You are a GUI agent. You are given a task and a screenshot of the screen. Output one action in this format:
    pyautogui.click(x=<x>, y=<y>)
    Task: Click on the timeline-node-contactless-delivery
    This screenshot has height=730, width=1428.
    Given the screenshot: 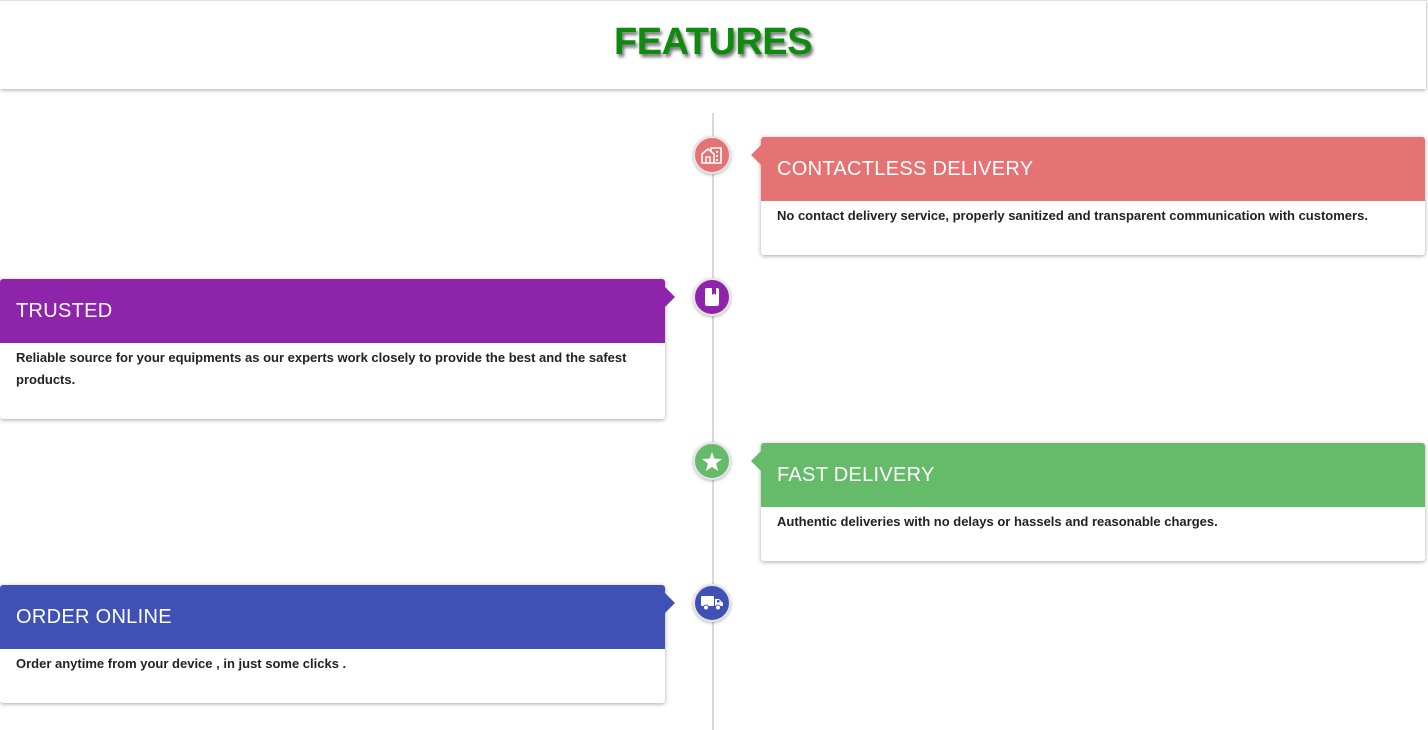 What is the action you would take?
    pyautogui.click(x=712, y=155)
    